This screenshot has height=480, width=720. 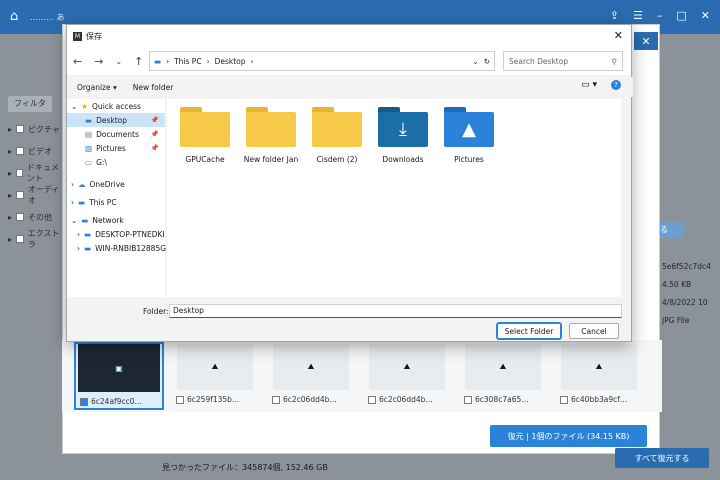 I want to click on file-details: 5e6f52c7dc4 4.50 KB 4/8/2022 10 JPG File, so click(x=689, y=296).